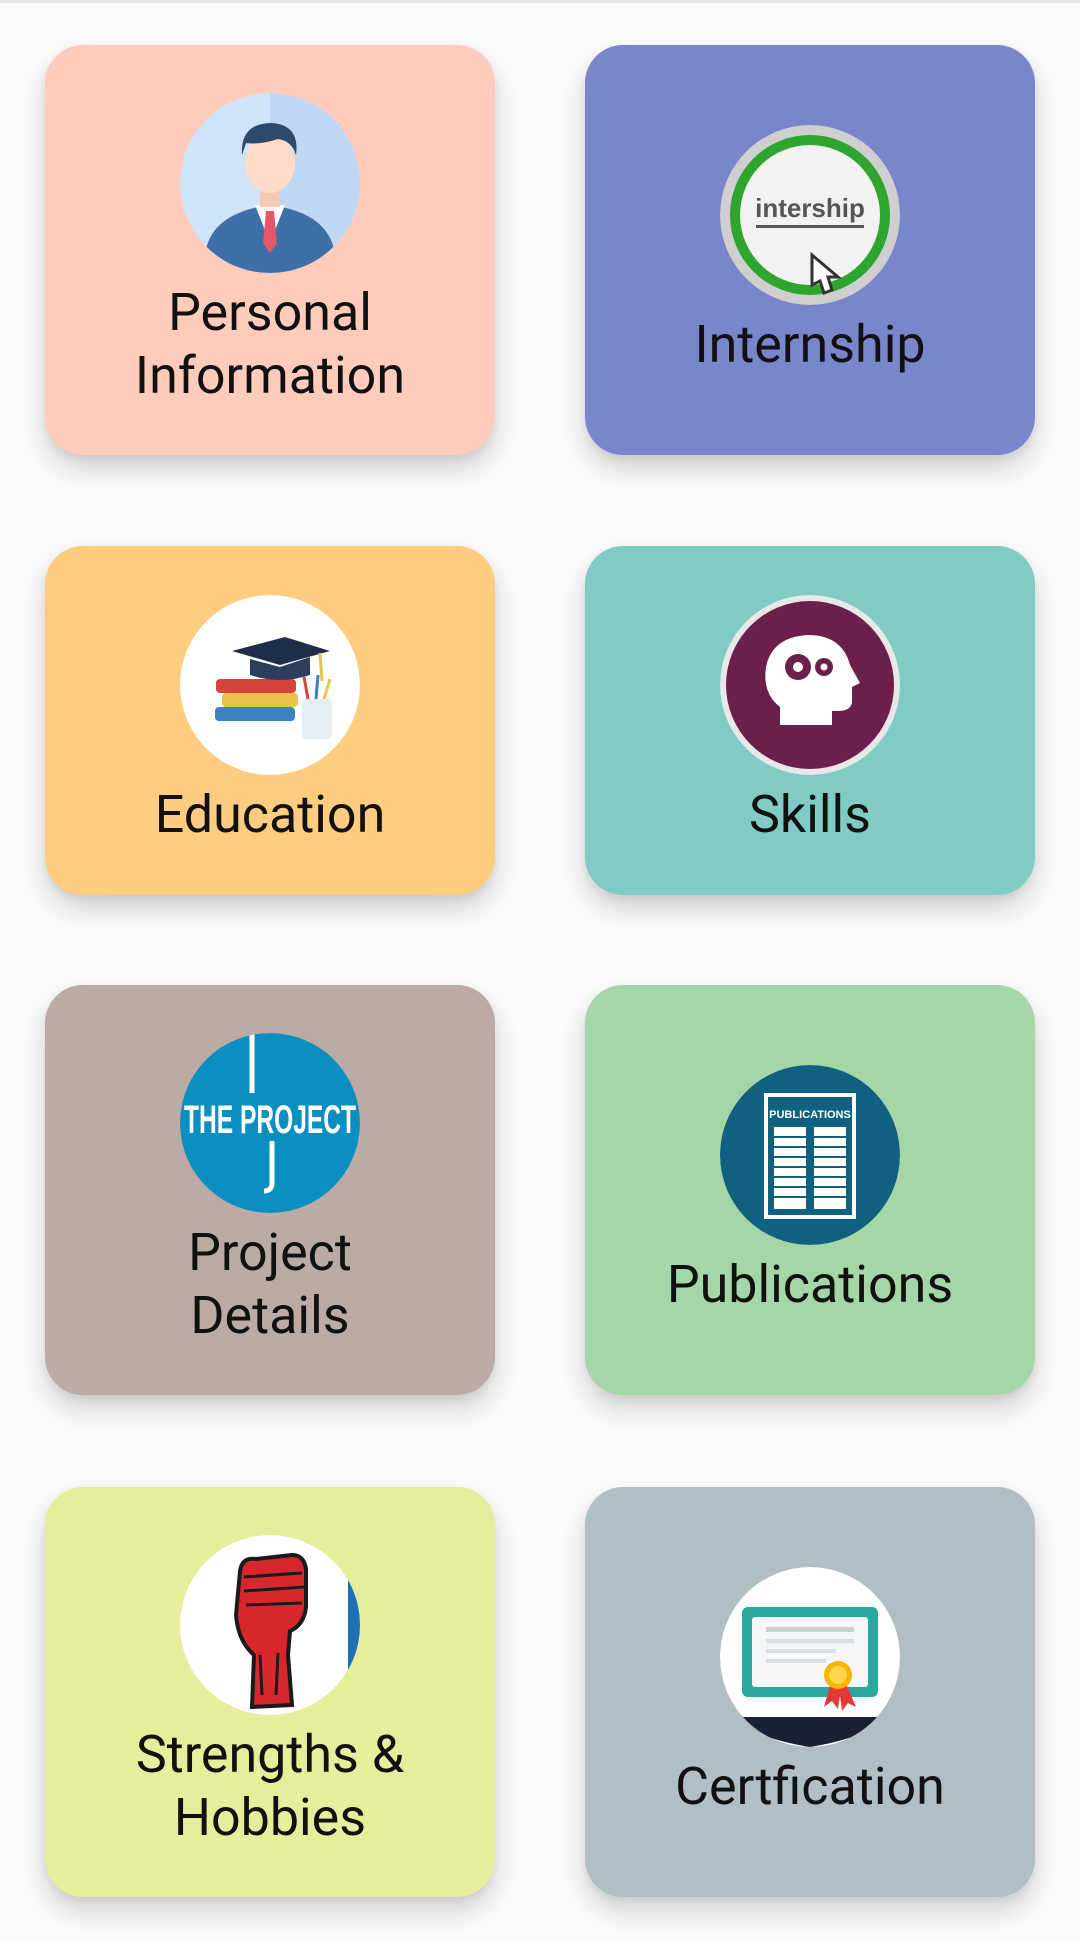  What do you see at coordinates (810, 1656) in the screenshot?
I see `certificate-icon` at bounding box center [810, 1656].